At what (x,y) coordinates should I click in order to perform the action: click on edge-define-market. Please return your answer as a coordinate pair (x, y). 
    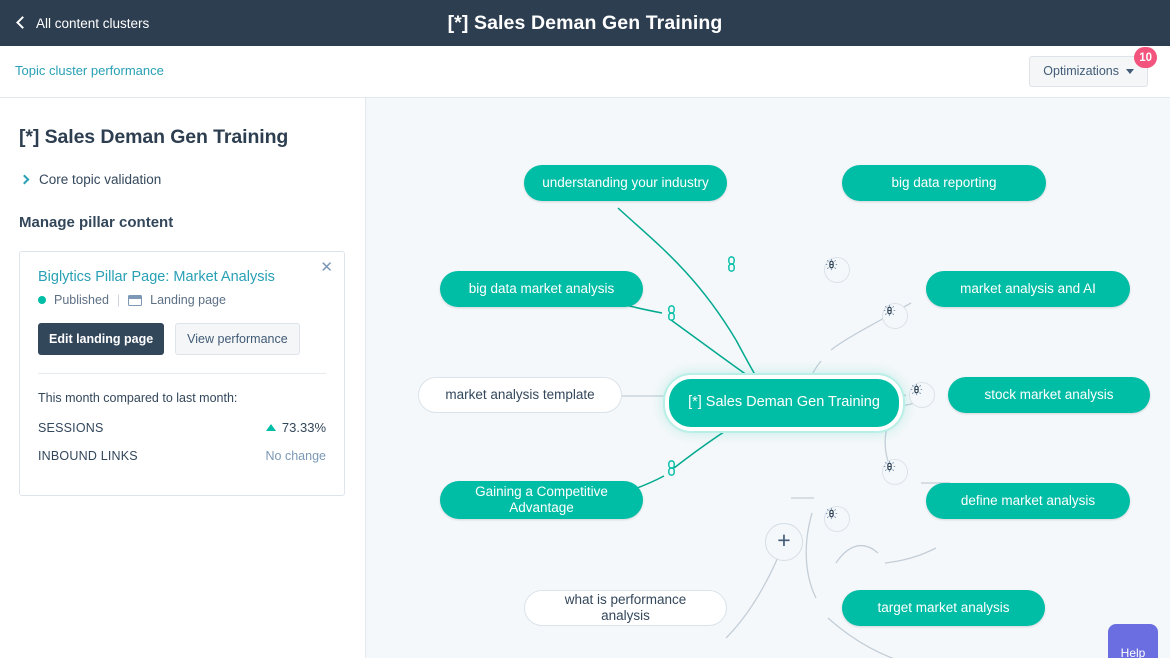
    Looking at the image, I should click on (857, 554).